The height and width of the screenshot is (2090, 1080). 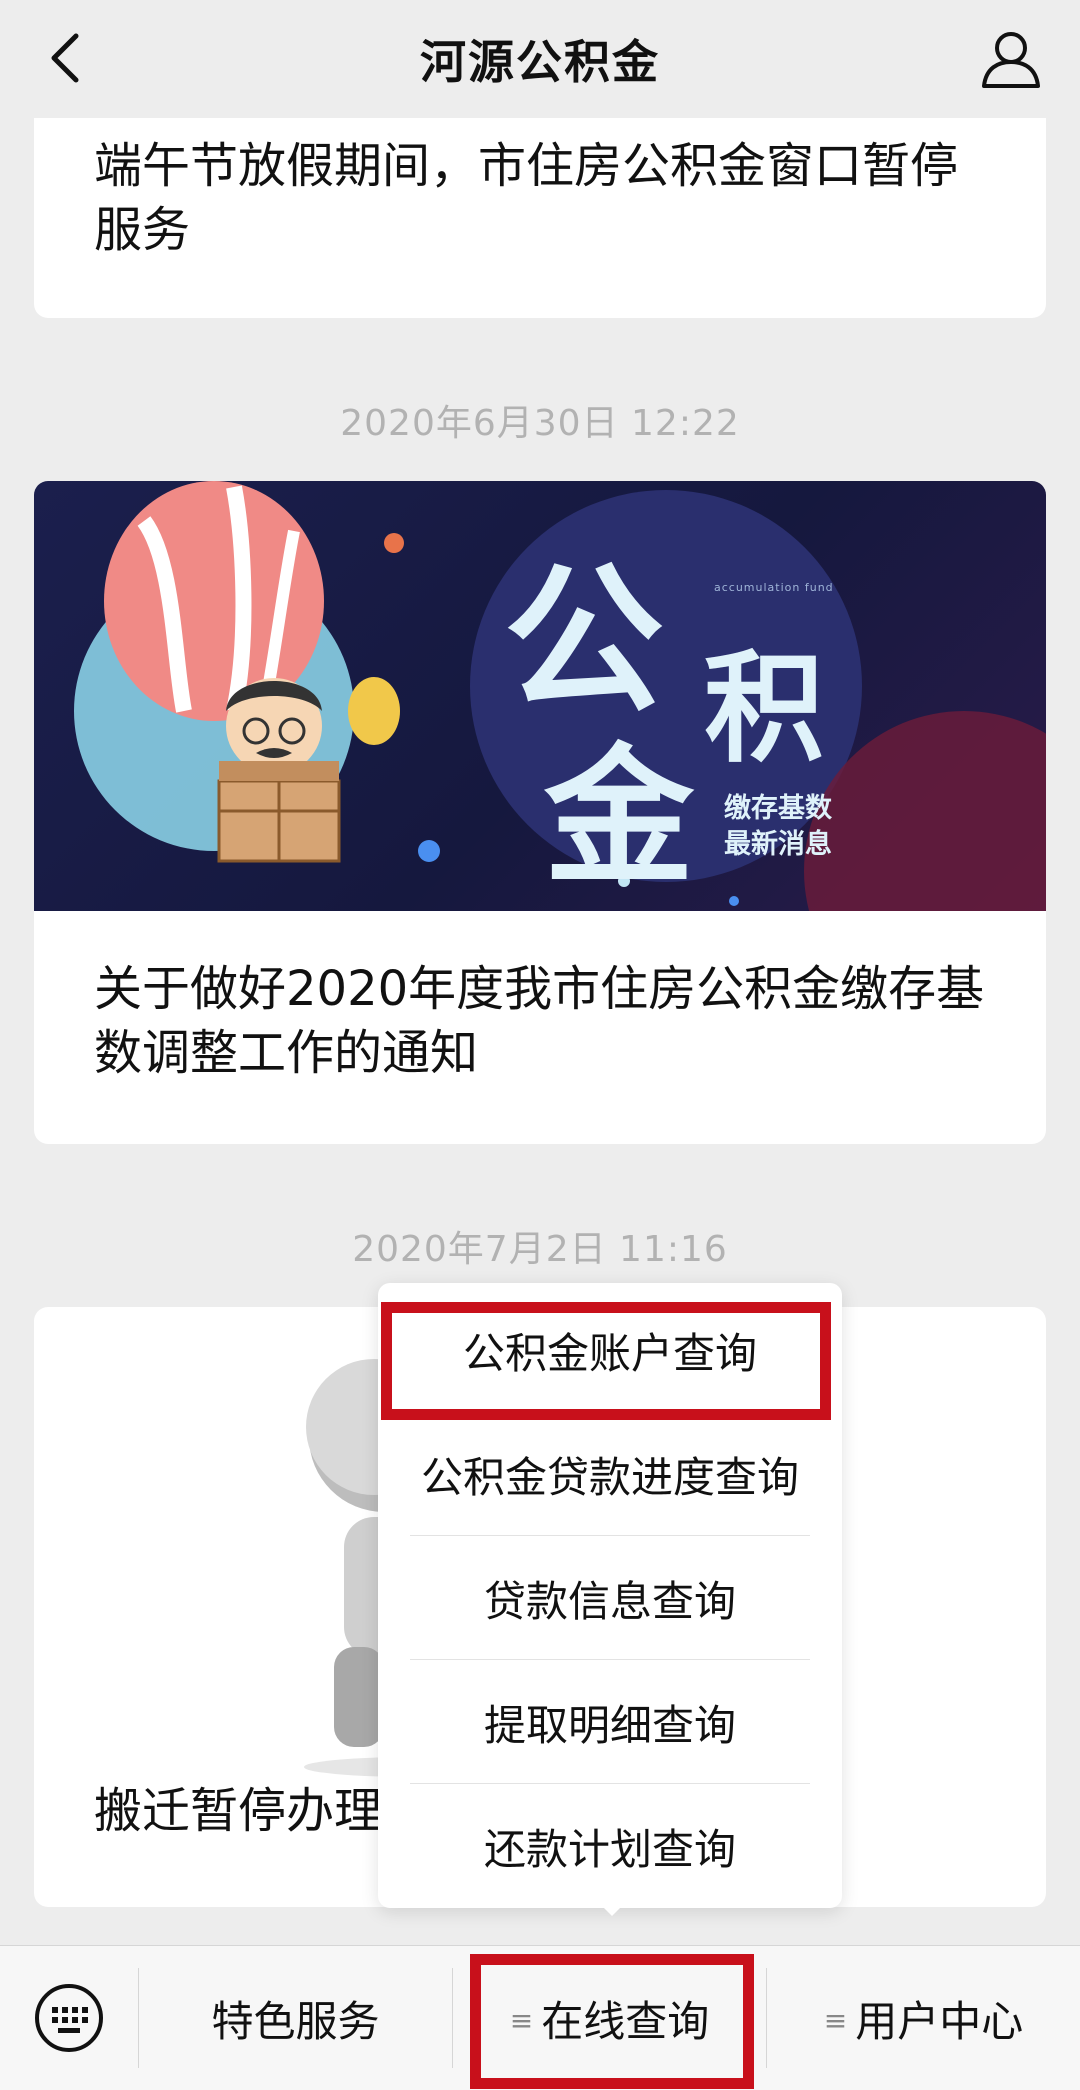 What do you see at coordinates (778, 808) in the screenshot?
I see `banner-caption: 缴存基数` at bounding box center [778, 808].